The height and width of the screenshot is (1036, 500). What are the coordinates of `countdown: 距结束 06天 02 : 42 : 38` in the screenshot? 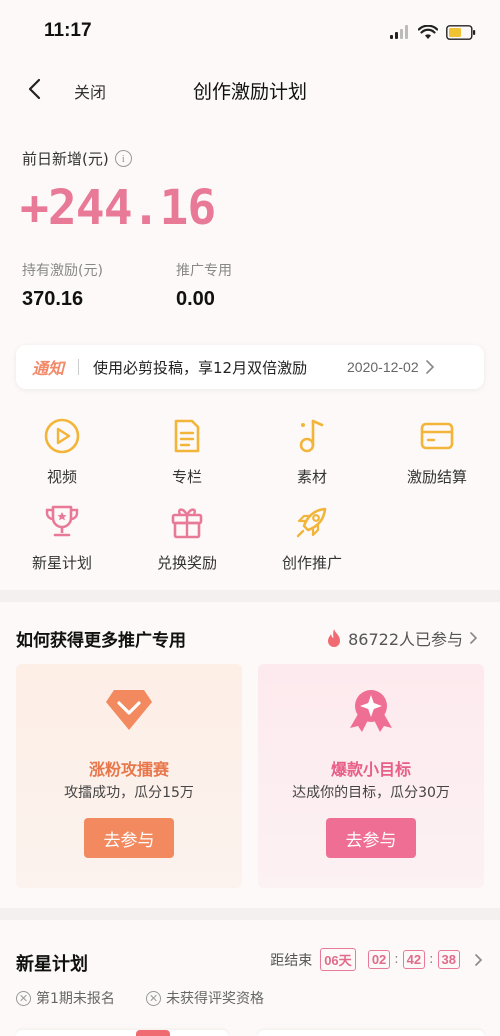 It's located at (377, 959).